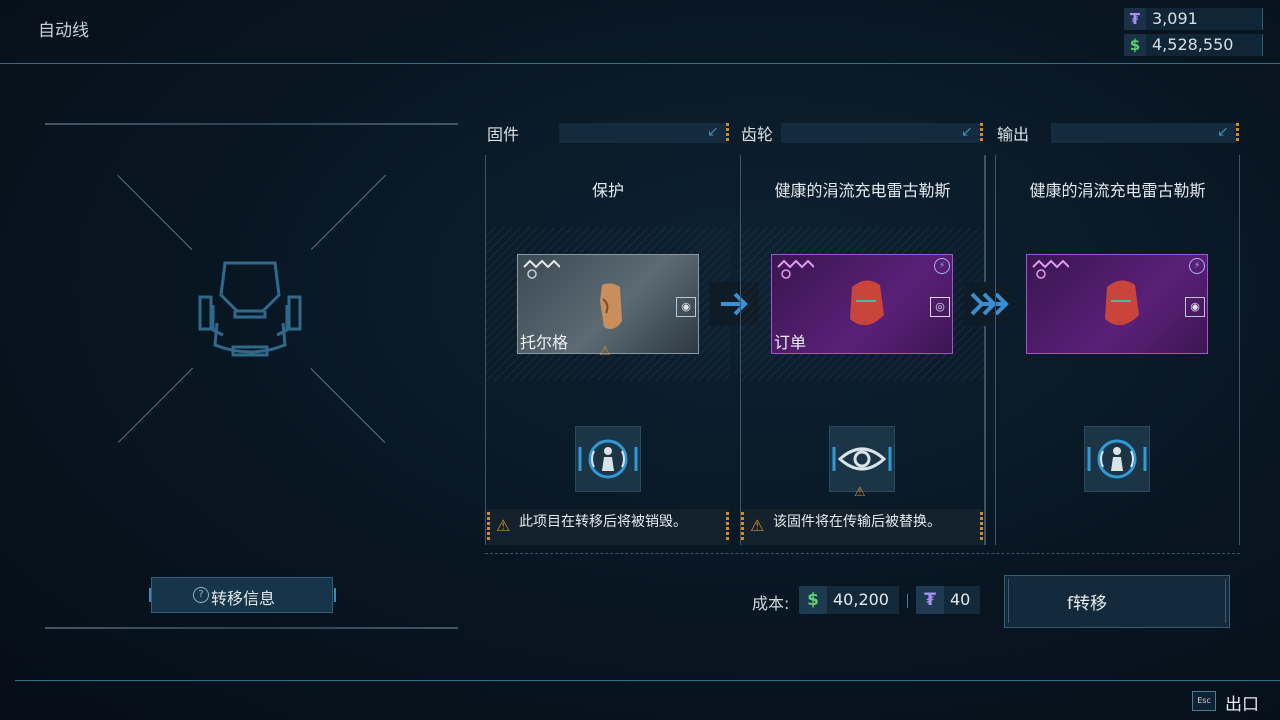  I want to click on slot-item-name: 保护, so click(607, 190).